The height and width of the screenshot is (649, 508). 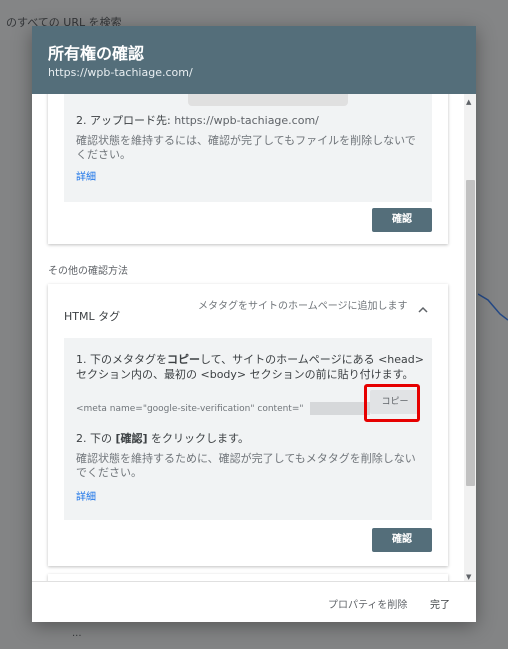 I want to click on upload-destination-url: https://wpb-tachiage.com/, so click(x=246, y=120).